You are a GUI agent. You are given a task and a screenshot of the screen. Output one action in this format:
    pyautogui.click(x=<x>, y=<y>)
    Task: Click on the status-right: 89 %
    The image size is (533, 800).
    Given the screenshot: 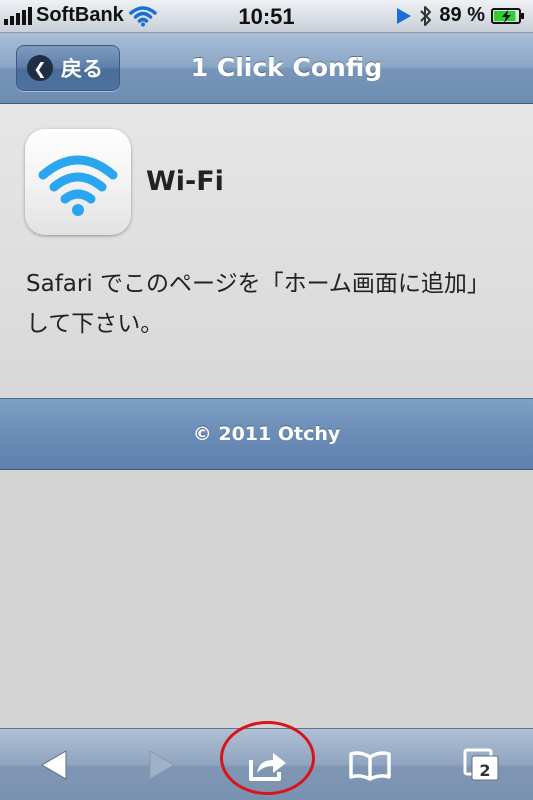 What is the action you would take?
    pyautogui.click(x=460, y=15)
    